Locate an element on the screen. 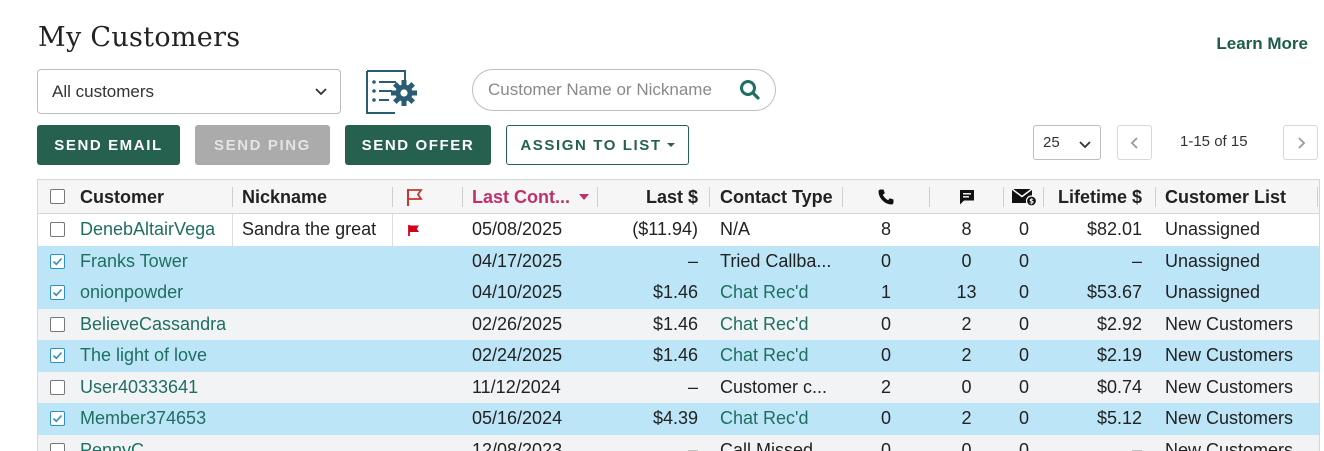  customer-filter-select: All customers is located at coordinates (189, 91).